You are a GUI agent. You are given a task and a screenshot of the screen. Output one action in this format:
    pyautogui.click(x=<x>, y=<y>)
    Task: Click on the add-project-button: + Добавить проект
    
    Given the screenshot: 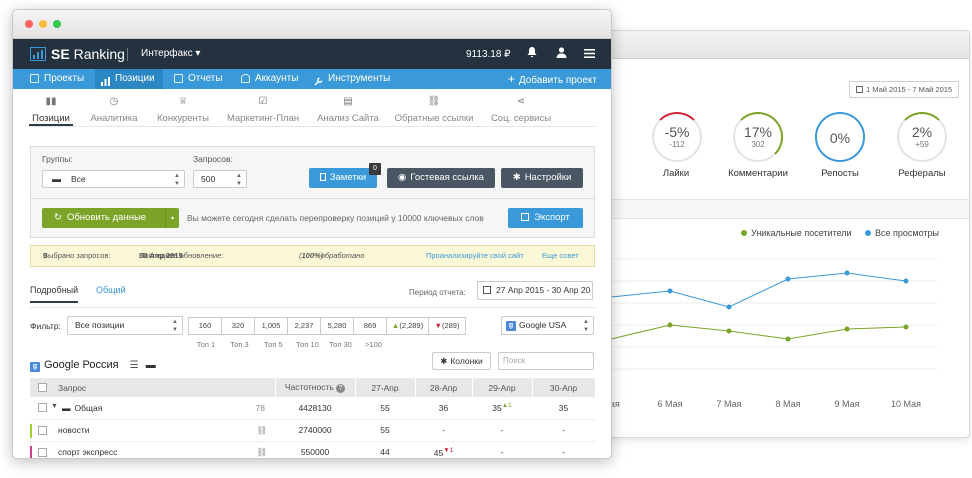 What is the action you would take?
    pyautogui.click(x=552, y=79)
    